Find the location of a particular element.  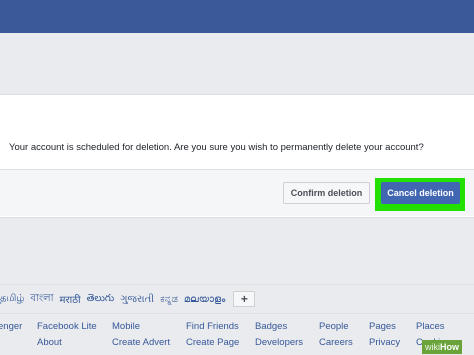

confirm-deletion-button: Confirm deletion is located at coordinates (326, 193).